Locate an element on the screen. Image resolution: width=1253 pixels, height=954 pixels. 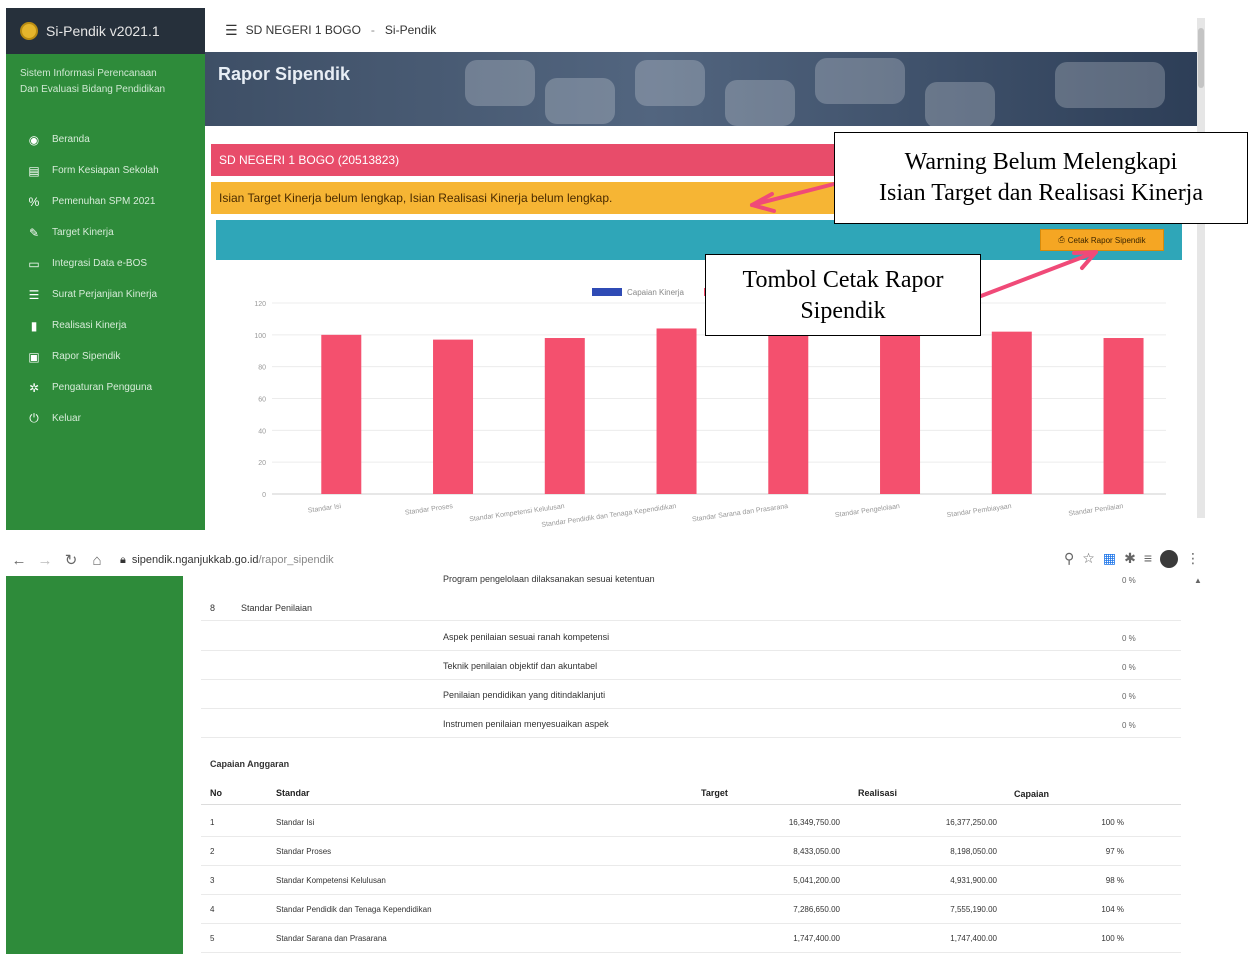
budget-cell-standar: Standar Pendidik dan Tenaga Kependidikan is located at coordinates (354, 909).